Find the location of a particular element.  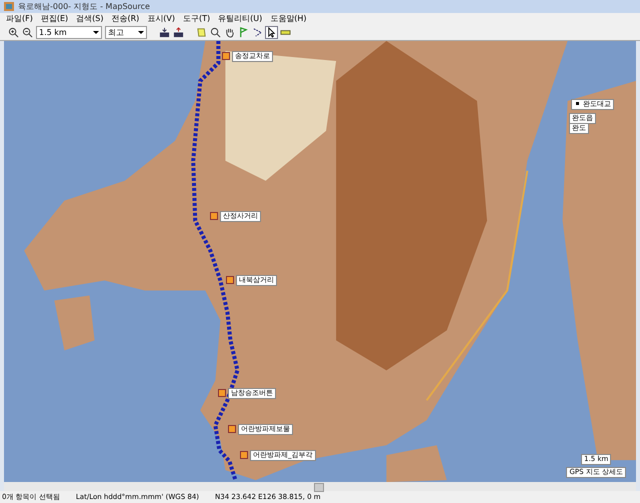

scrollbar-thumb is located at coordinates (319, 487).